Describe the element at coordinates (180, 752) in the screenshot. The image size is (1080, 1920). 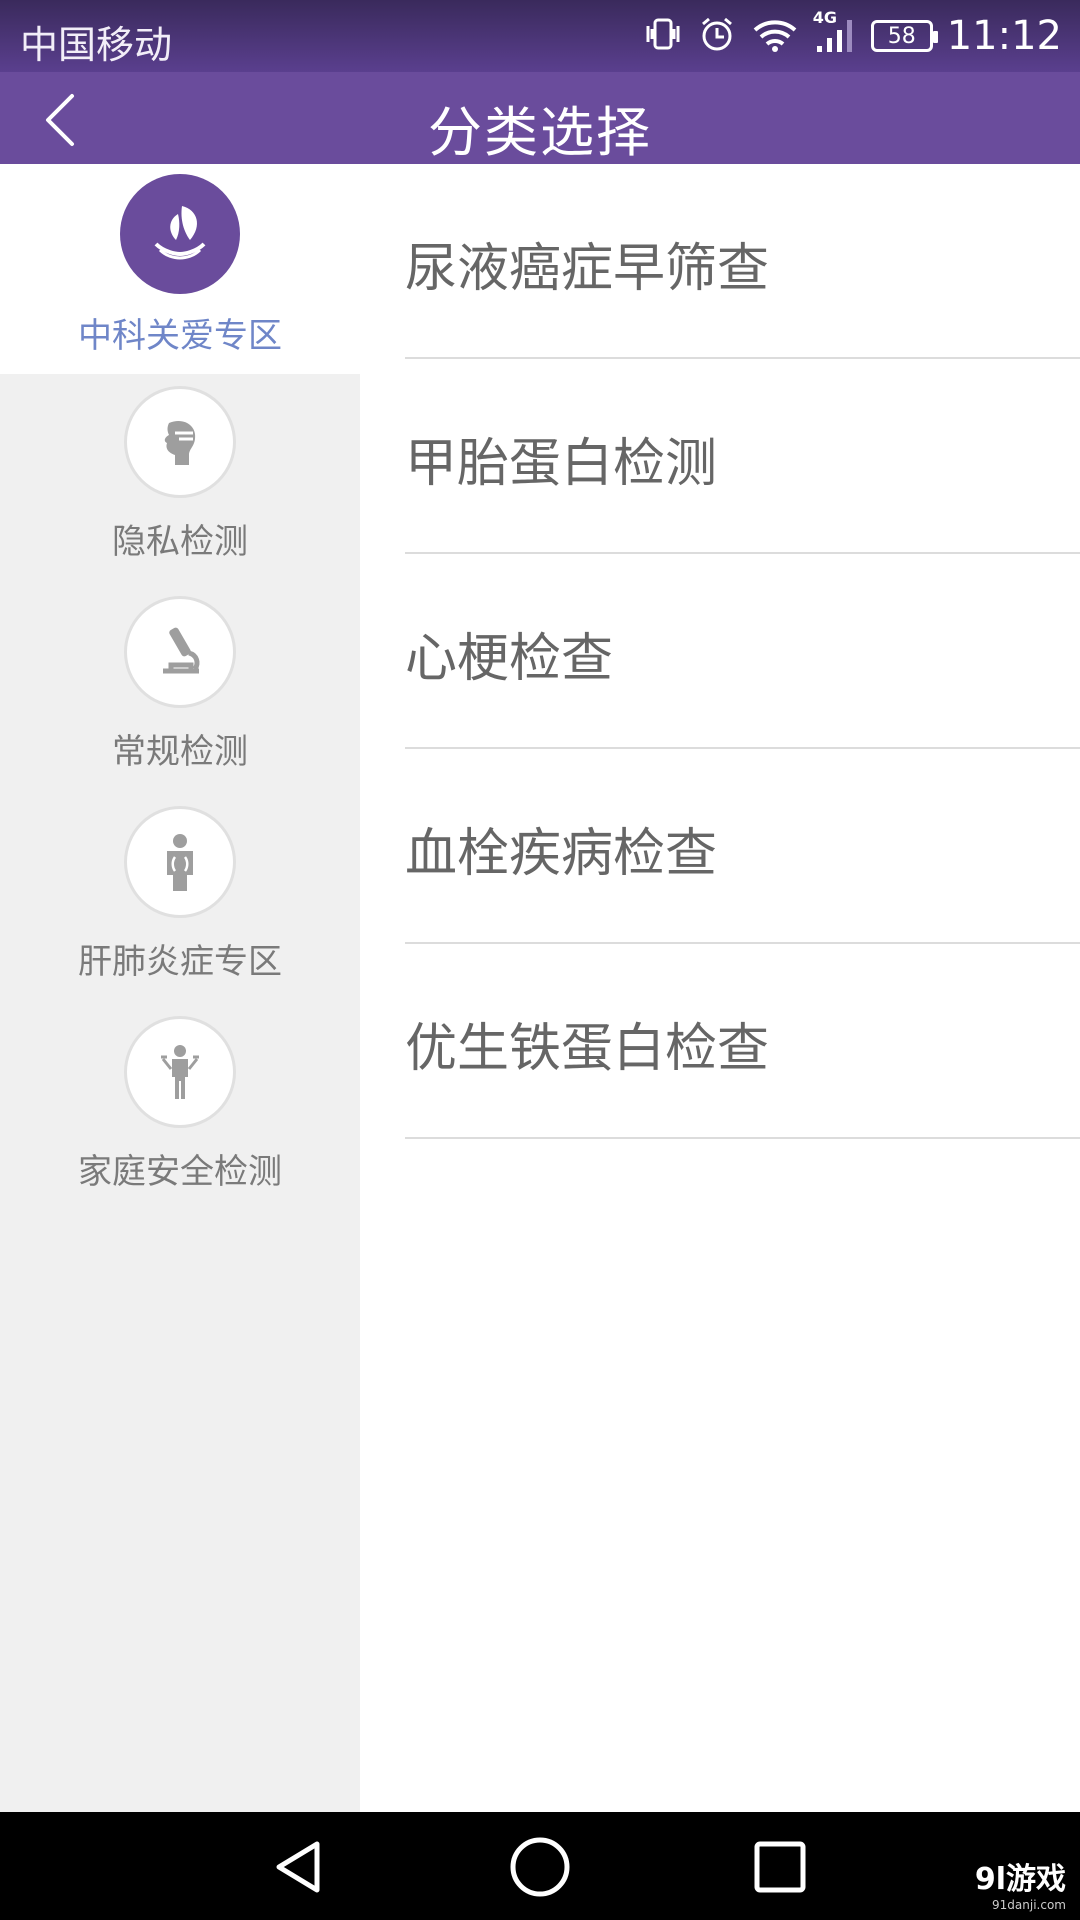
I see `sidebar-item-label: 常规检测` at that location.